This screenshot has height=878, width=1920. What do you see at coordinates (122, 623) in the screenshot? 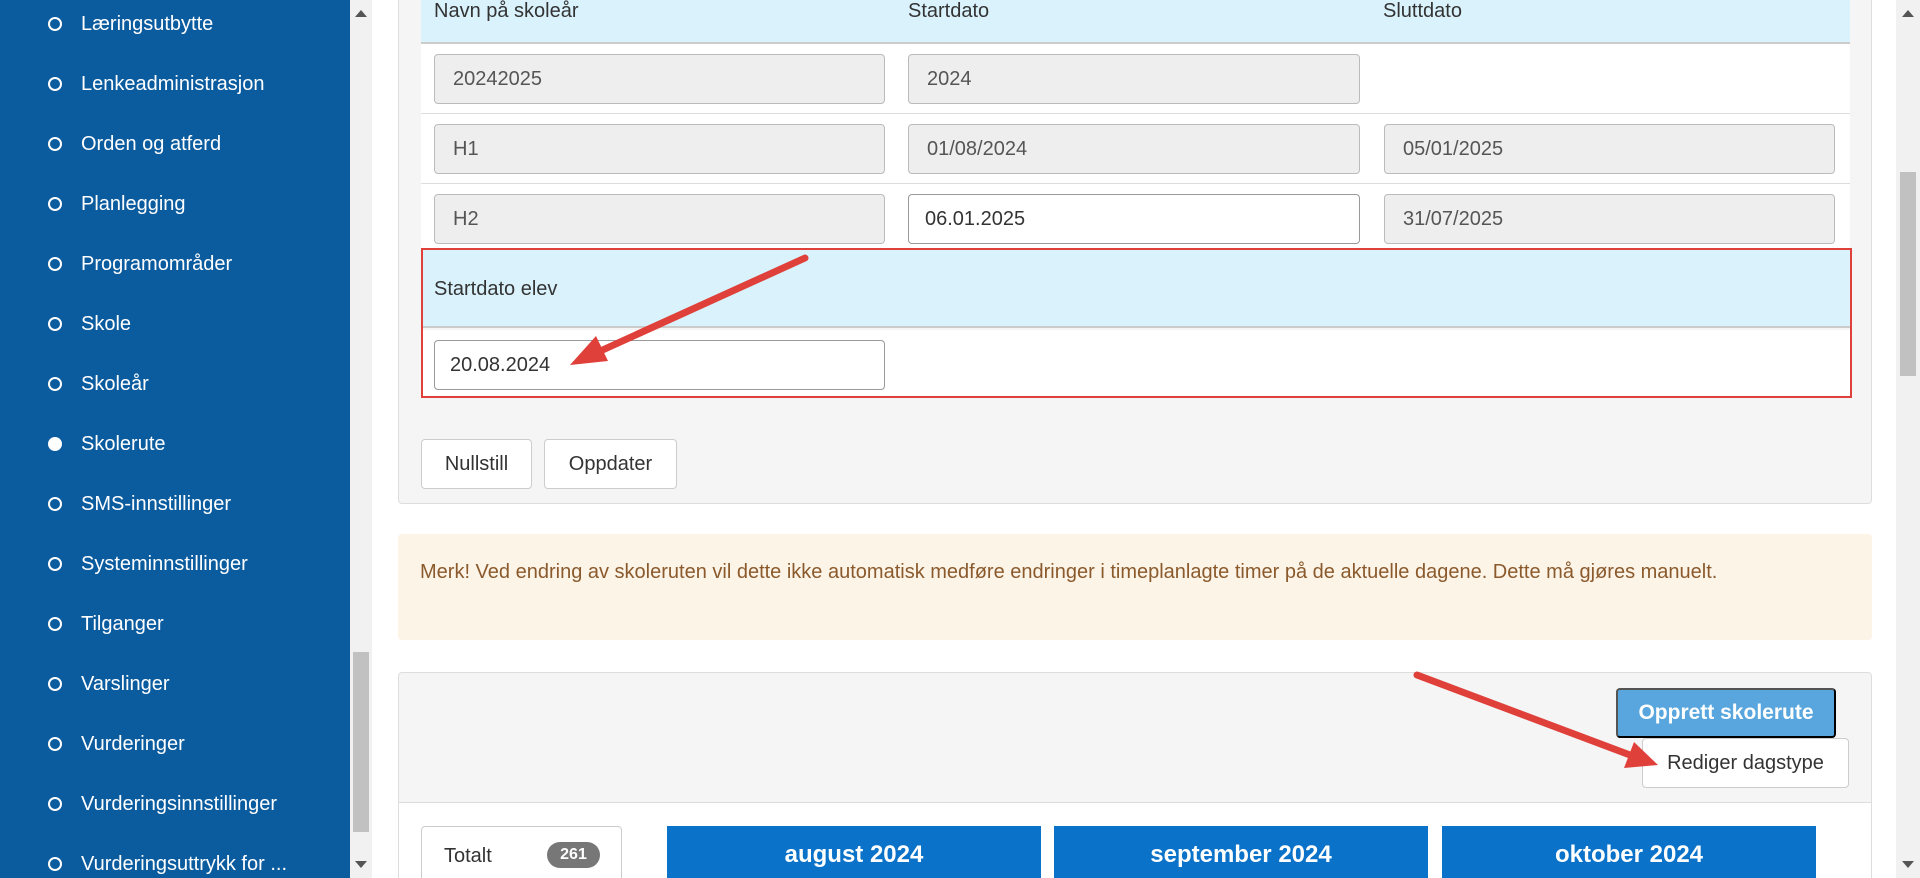
I see `sidebar-item-label: Tilganger` at bounding box center [122, 623].